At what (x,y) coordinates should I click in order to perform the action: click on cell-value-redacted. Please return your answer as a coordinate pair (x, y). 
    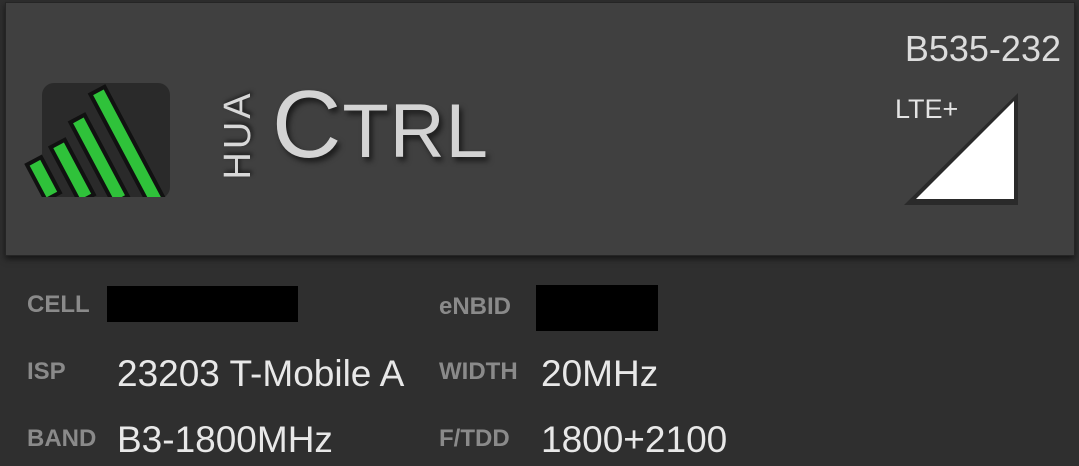
    Looking at the image, I should click on (202, 304).